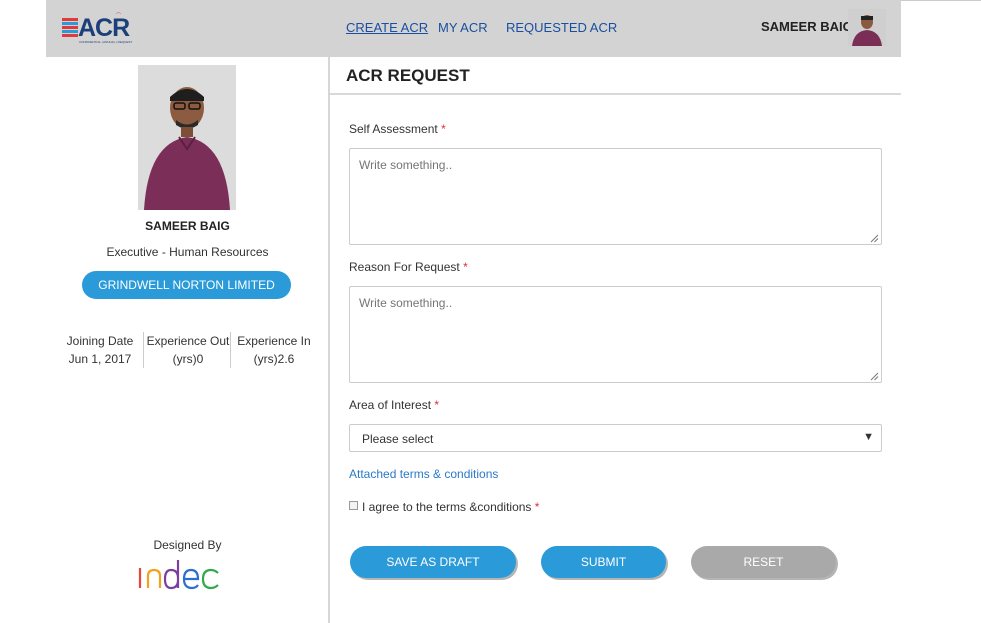 The image size is (981, 623). I want to click on save-draft-button: SAVE AS DRAFT, so click(433, 562).